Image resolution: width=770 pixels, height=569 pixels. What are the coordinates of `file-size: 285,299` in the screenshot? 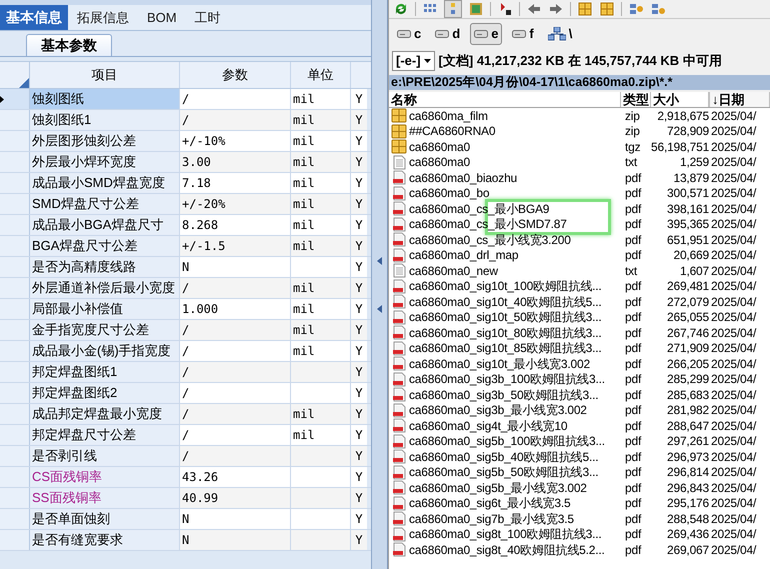 It's located at (687, 379).